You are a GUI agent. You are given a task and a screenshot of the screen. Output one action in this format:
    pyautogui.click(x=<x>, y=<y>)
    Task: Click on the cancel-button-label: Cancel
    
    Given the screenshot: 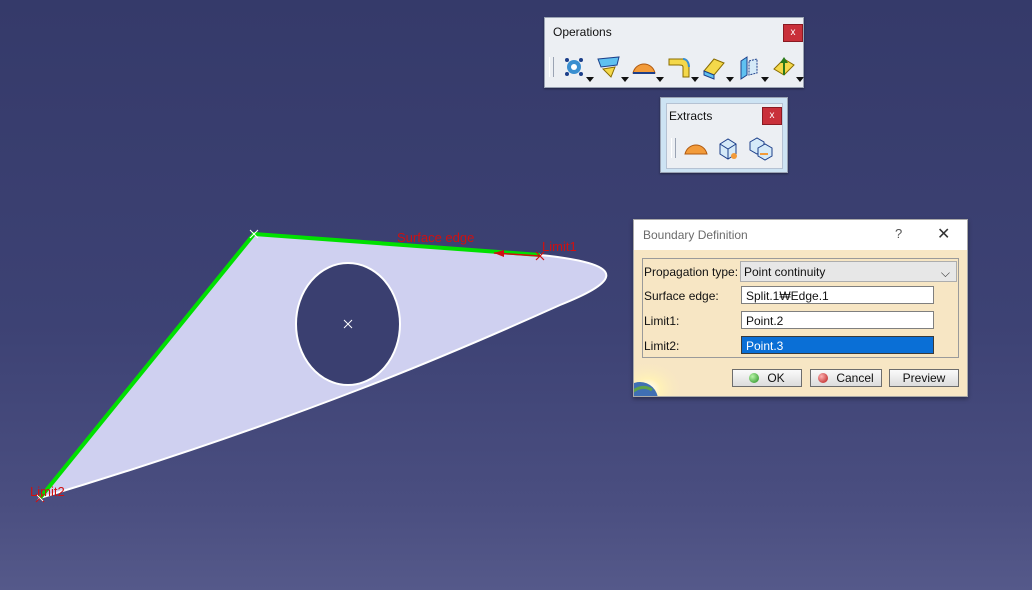 What is the action you would take?
    pyautogui.click(x=855, y=378)
    